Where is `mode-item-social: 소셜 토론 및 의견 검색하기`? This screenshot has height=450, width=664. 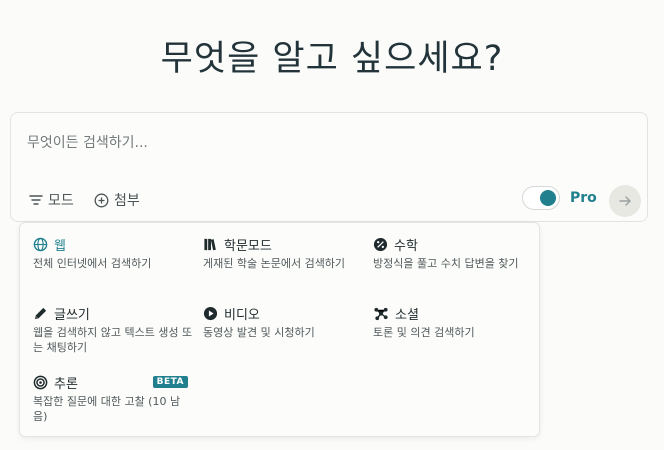
mode-item-social: 소셜 토론 및 의견 검색하기 is located at coordinates (455, 321).